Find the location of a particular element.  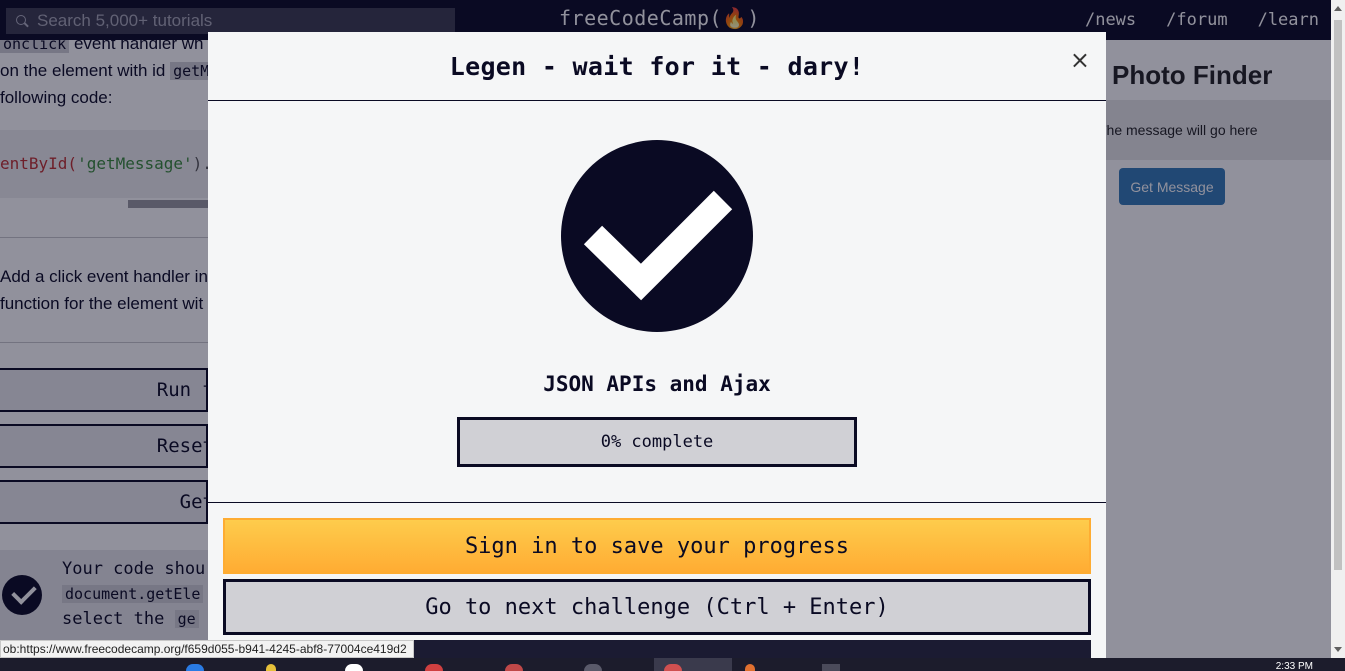

scroll-down-icon is located at coordinates (1338, 649).